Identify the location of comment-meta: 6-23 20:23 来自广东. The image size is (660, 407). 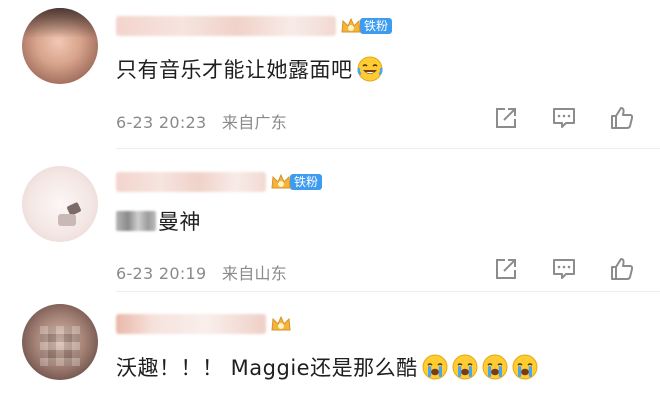
(201, 121).